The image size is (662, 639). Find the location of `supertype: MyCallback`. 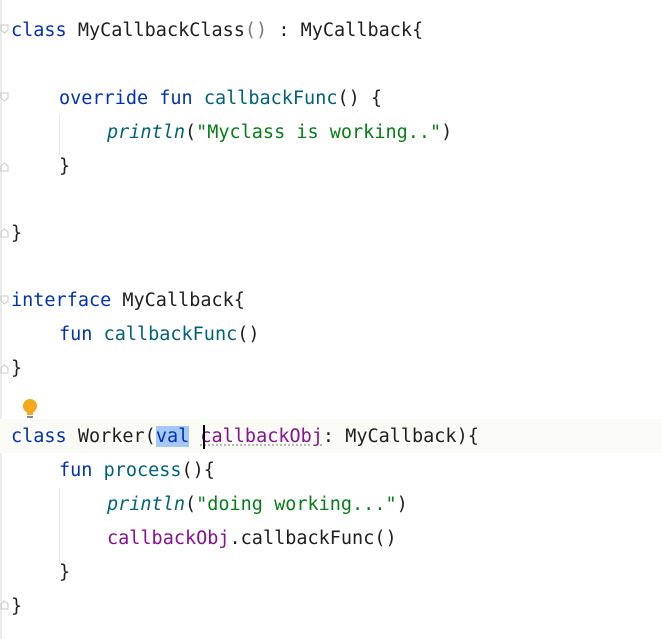

supertype: MyCallback is located at coordinates (356, 30).